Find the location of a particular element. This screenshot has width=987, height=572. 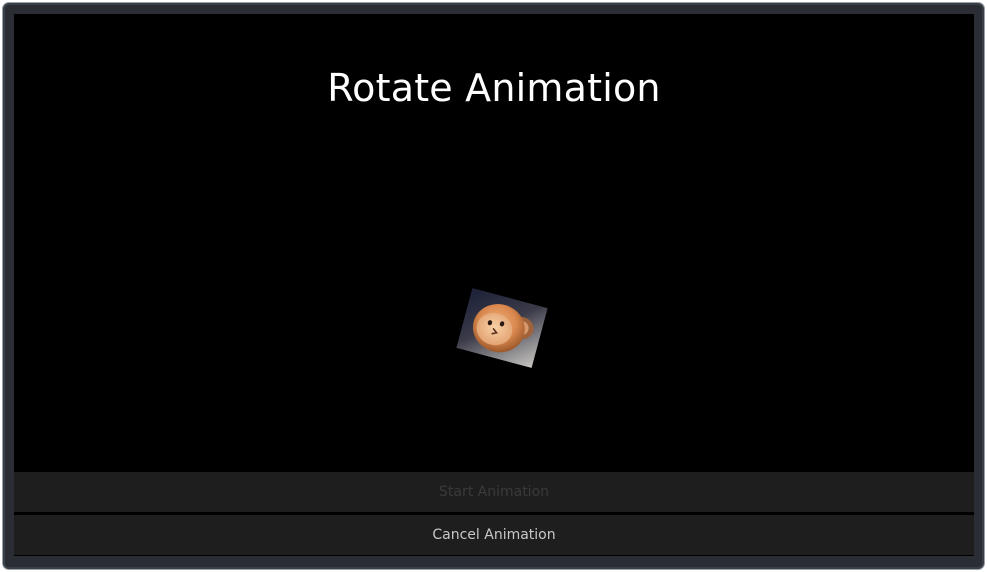

start-animation-button: Start Animation is located at coordinates (494, 492).